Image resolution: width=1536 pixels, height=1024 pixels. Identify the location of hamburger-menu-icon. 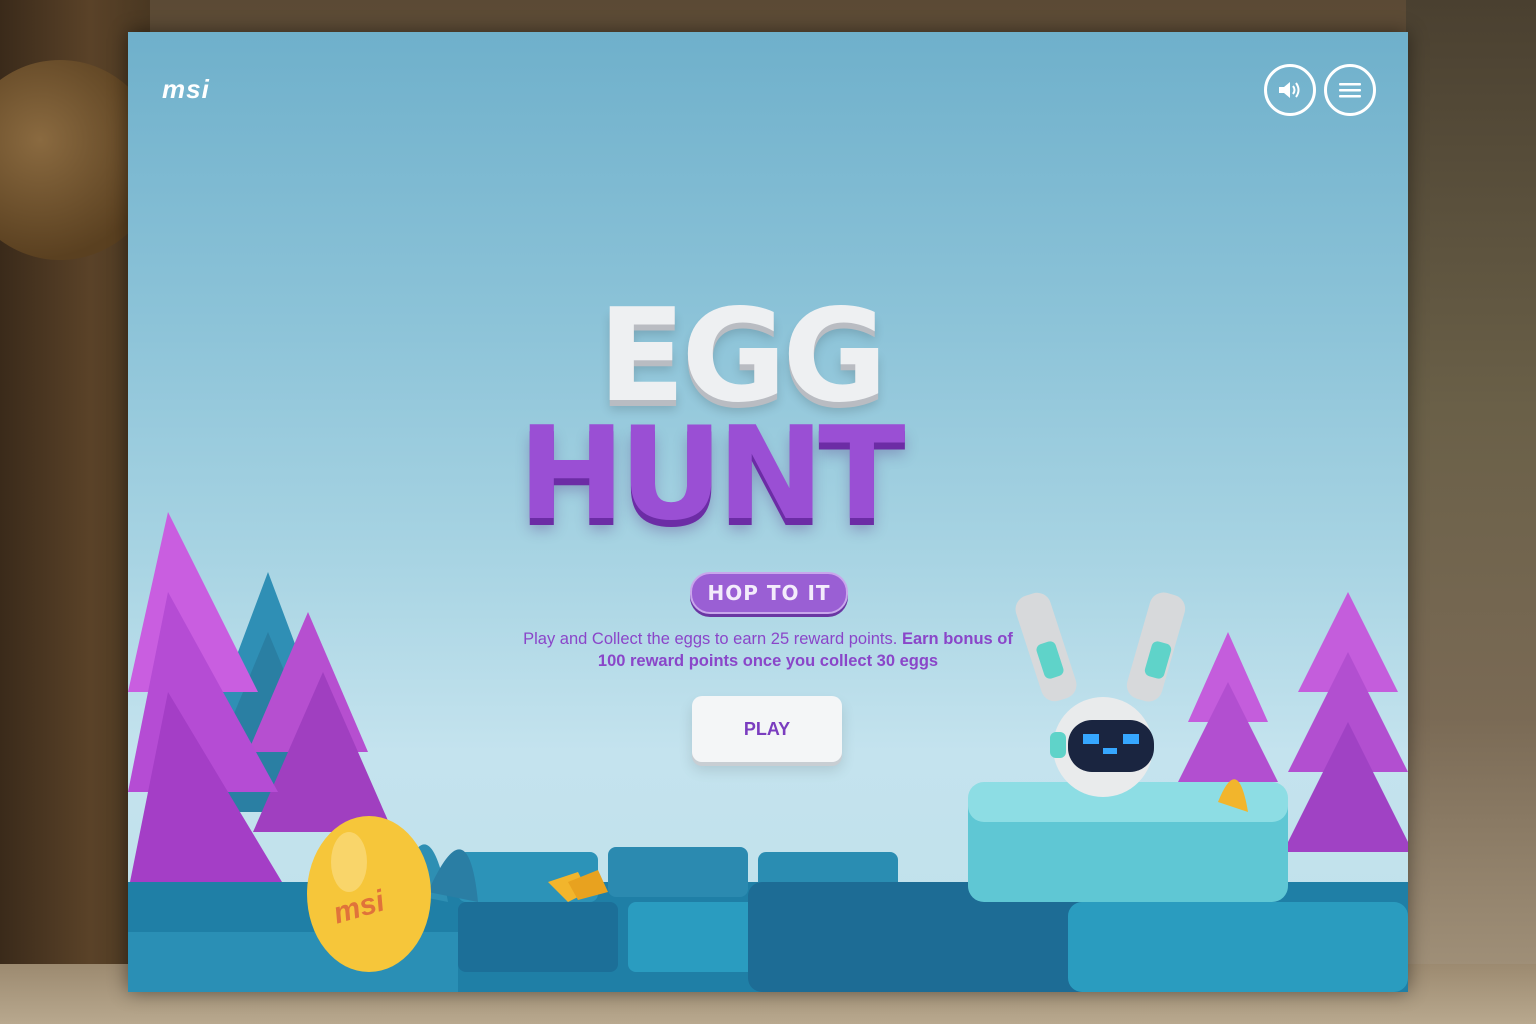
(1350, 90).